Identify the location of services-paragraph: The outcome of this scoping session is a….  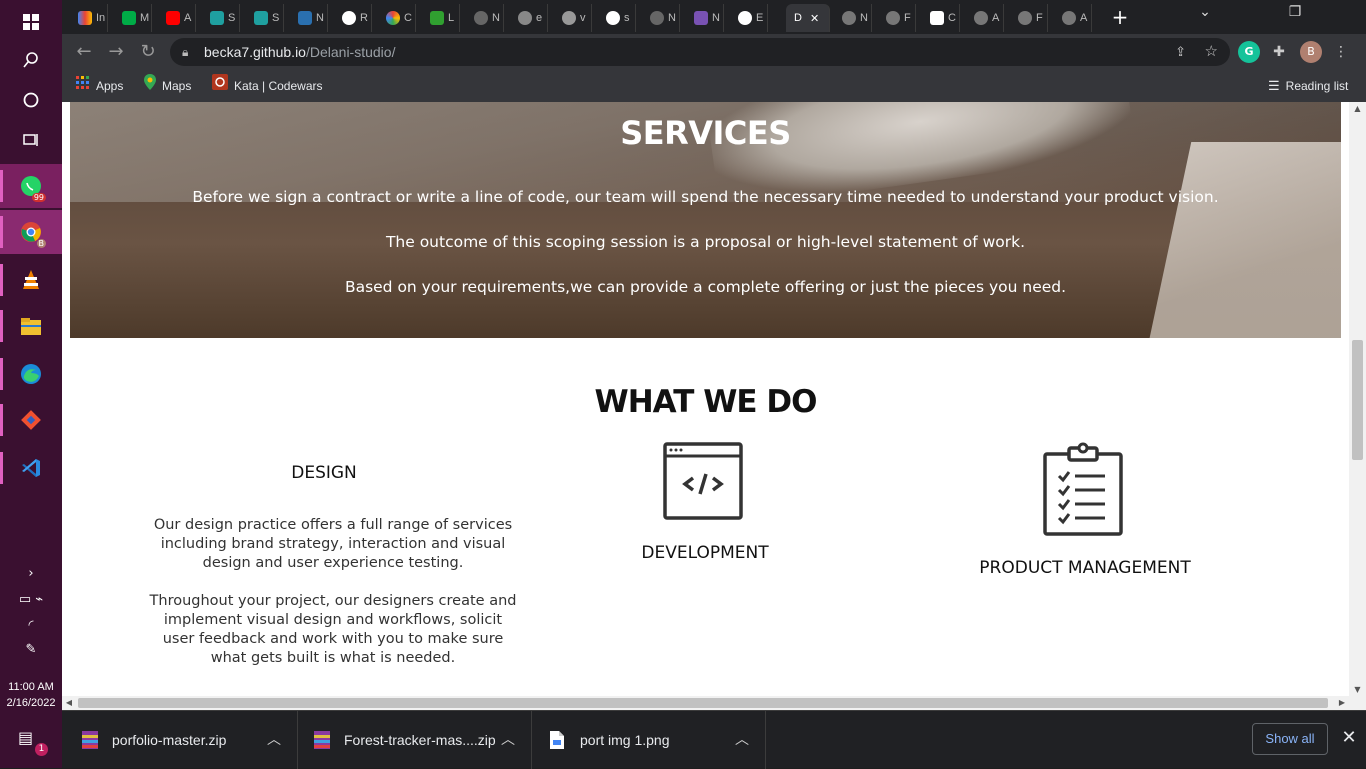
(705, 242).